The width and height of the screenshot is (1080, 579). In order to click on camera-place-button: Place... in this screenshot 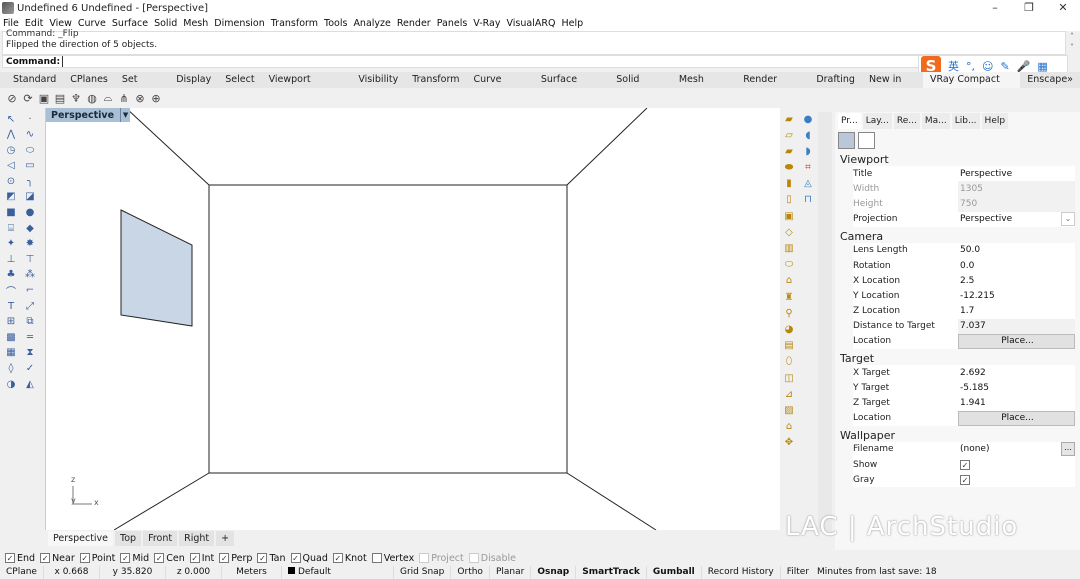, I will do `click(1016, 341)`.